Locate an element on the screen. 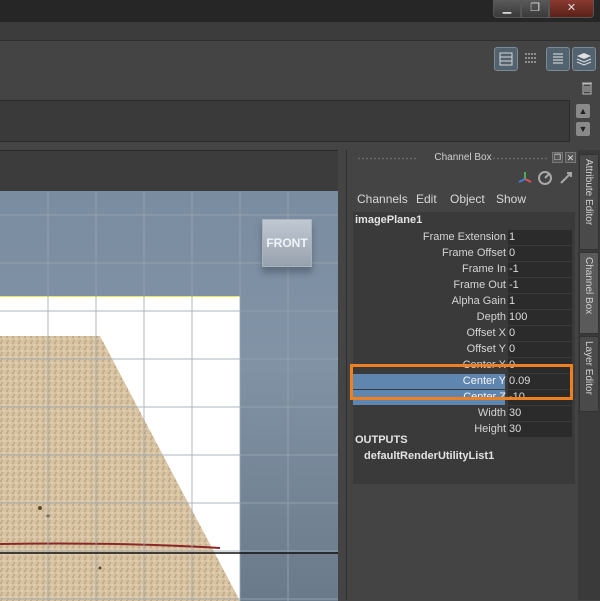 This screenshot has height=601, width=600. command-toolbar is located at coordinates (300, 88).